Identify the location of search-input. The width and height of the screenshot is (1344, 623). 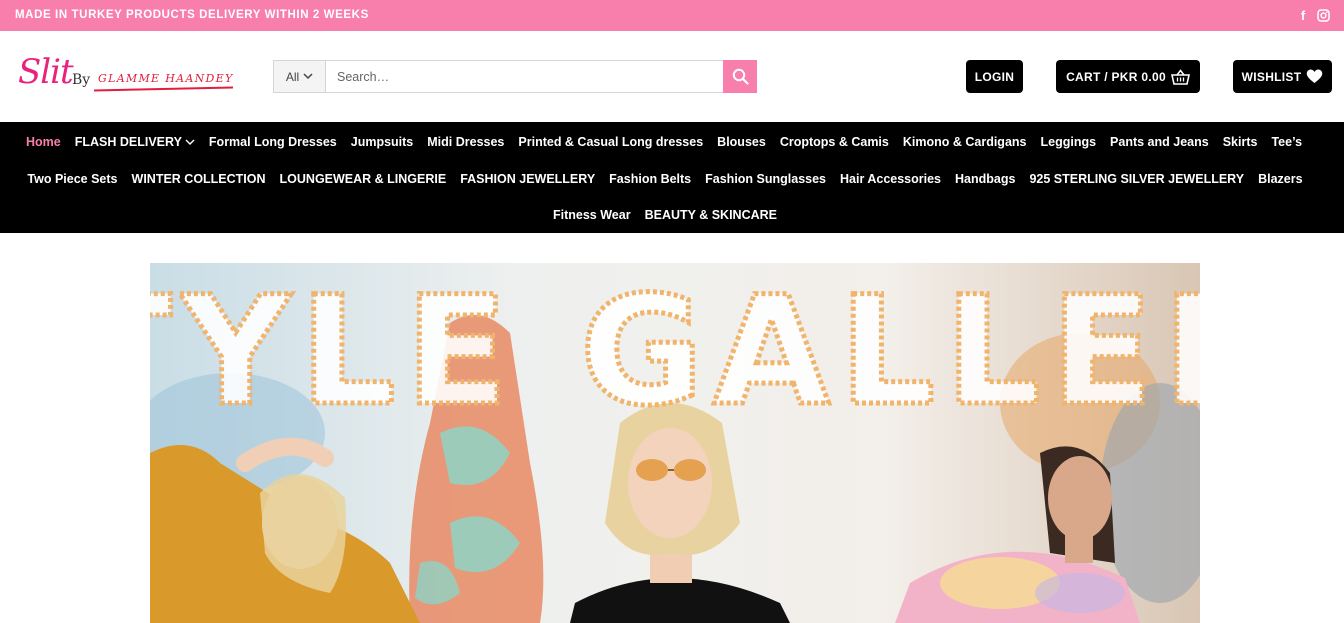
(524, 76).